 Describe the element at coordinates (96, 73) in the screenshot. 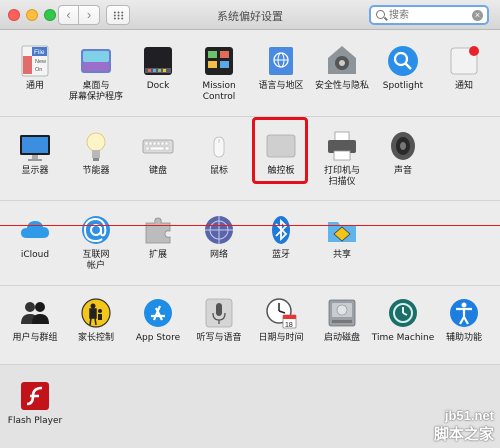

I see `pref-desktop: 桌面与 屏幕保护程序` at that location.